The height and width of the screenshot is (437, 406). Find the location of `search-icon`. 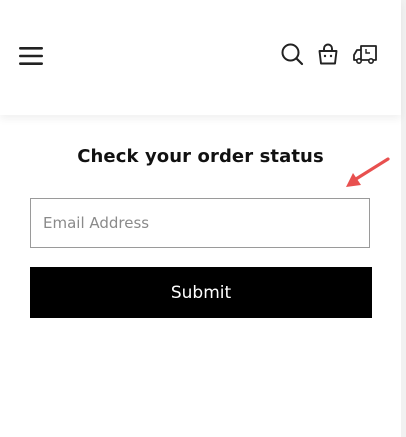

search-icon is located at coordinates (292, 54).